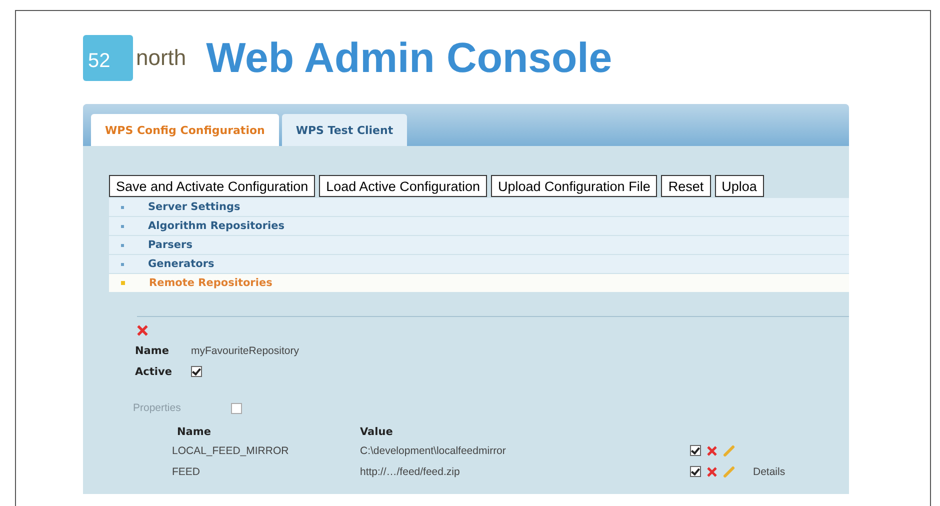 The image size is (940, 506). What do you see at coordinates (194, 432) in the screenshot?
I see `column-header: Name` at bounding box center [194, 432].